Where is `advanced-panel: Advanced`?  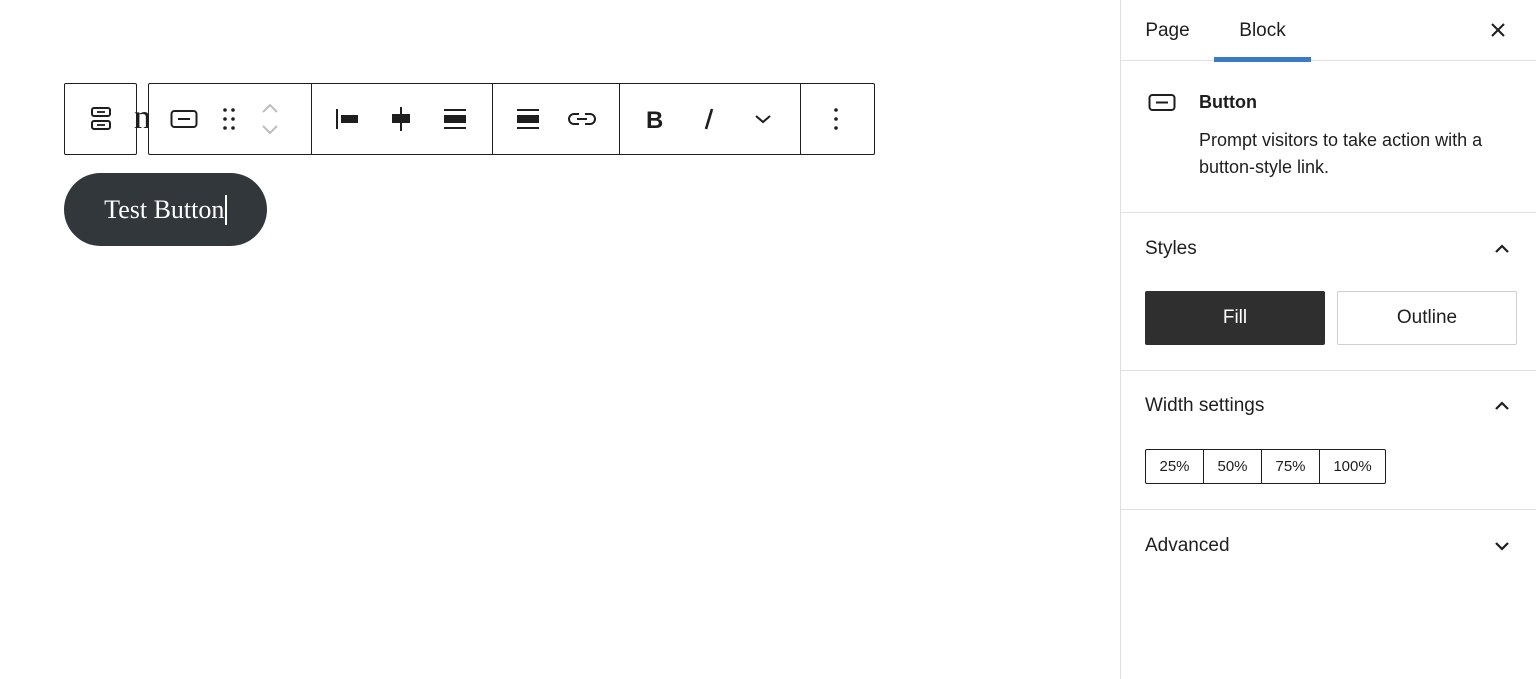 advanced-panel: Advanced is located at coordinates (1328, 546).